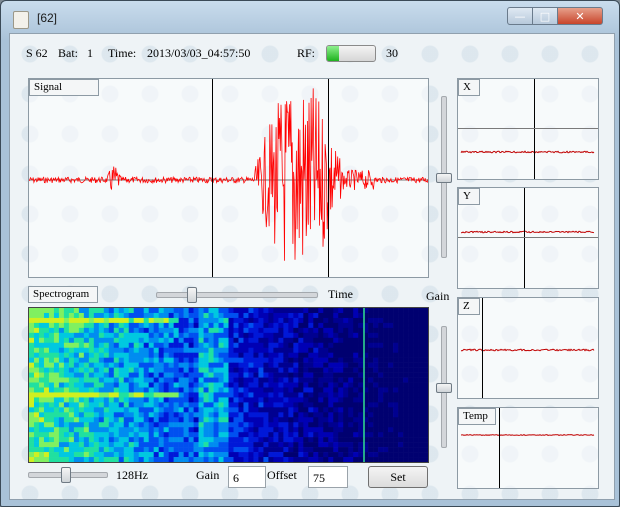  I want to click on frequency-slider, so click(68, 475).